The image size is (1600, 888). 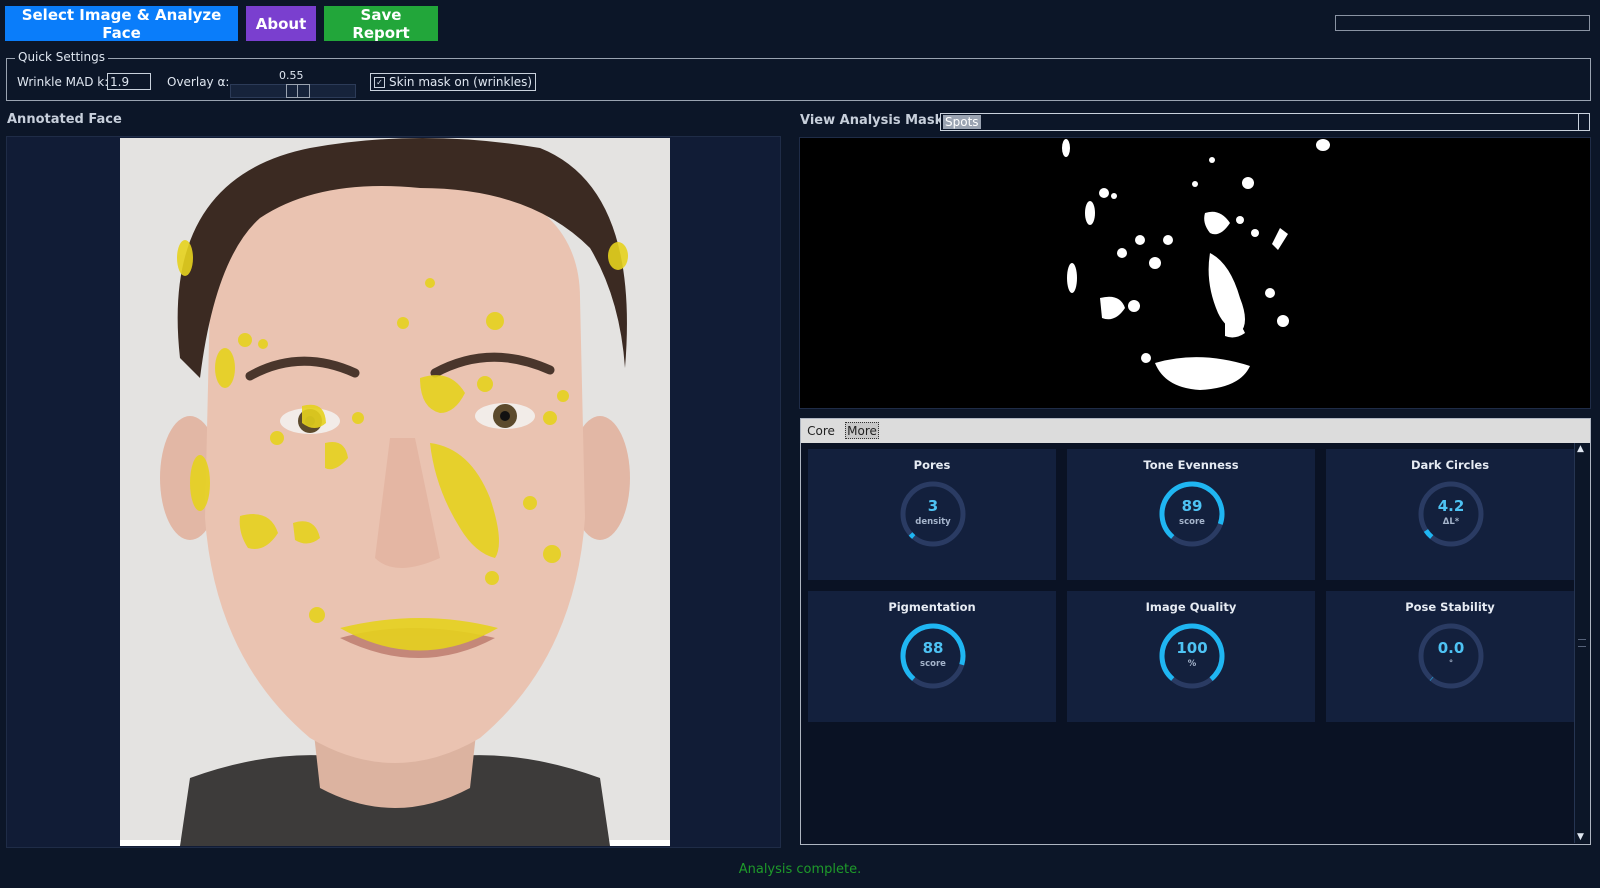 I want to click on metric-value: 100, so click(x=1192, y=648).